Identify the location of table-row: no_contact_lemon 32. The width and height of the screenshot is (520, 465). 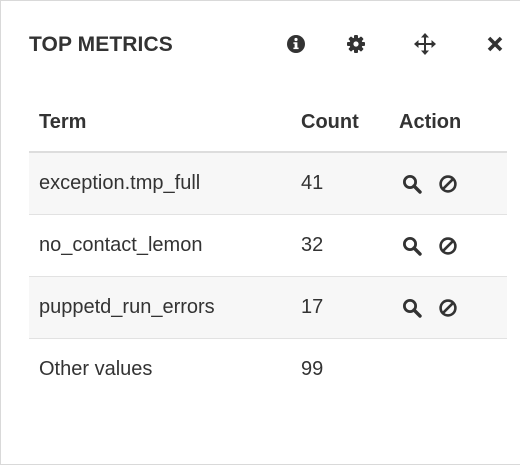
(268, 245).